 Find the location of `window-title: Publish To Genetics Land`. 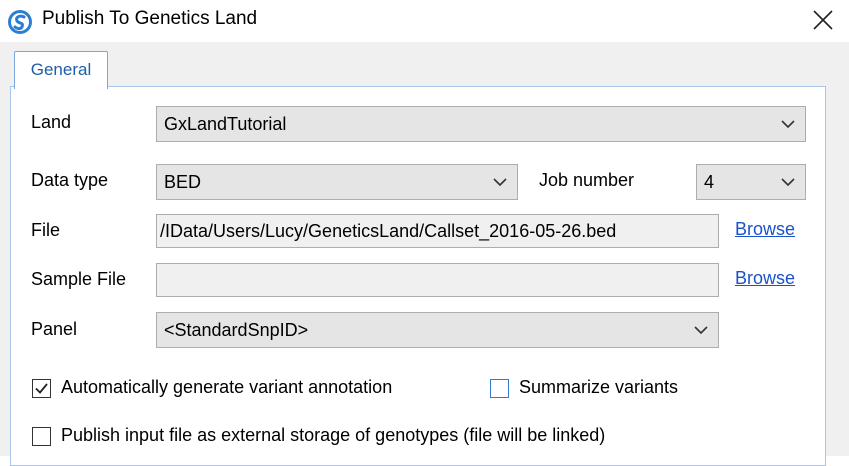

window-title: Publish To Genetics Land is located at coordinates (150, 18).